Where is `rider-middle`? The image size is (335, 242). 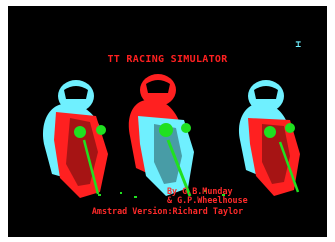
rider-middle is located at coordinates (161, 135).